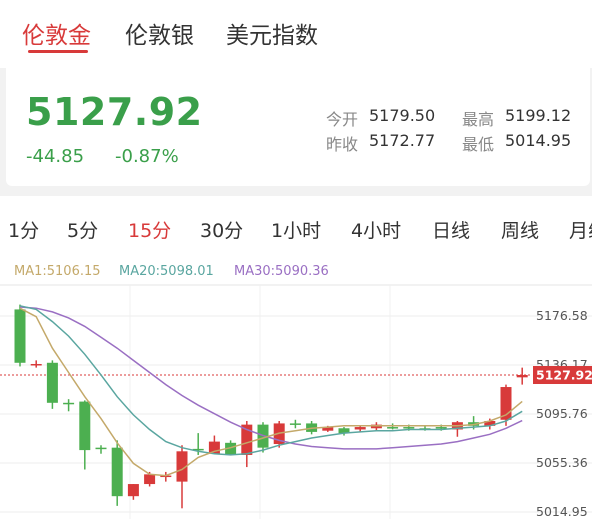  What do you see at coordinates (23, 229) in the screenshot?
I see `period-1min: 1分` at bounding box center [23, 229].